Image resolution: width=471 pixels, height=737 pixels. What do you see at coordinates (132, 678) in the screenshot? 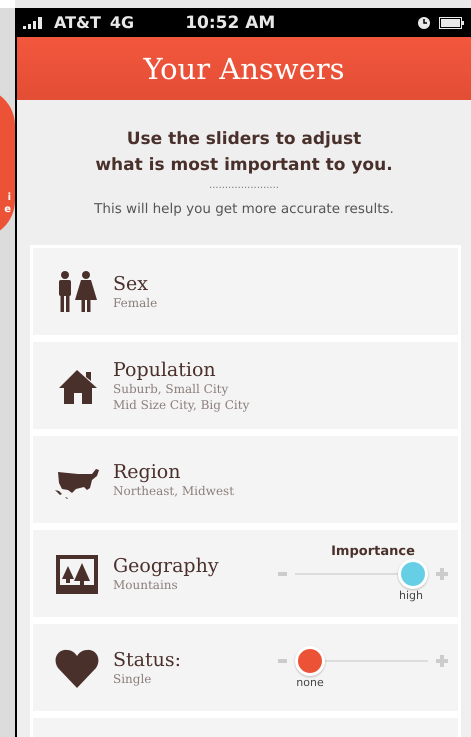
I see `answer-value: Single` at bounding box center [132, 678].